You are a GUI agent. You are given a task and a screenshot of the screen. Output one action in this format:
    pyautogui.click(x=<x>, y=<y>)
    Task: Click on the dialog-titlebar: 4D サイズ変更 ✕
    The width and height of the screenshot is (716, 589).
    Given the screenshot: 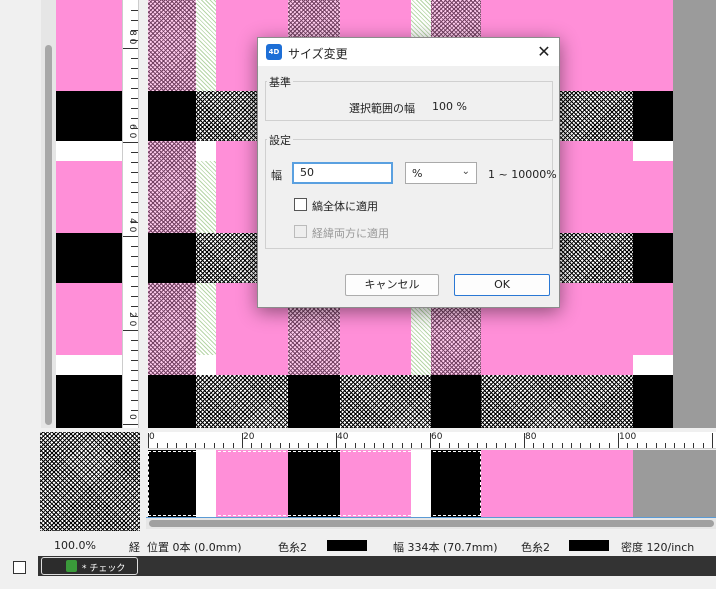 What is the action you would take?
    pyautogui.click(x=408, y=52)
    